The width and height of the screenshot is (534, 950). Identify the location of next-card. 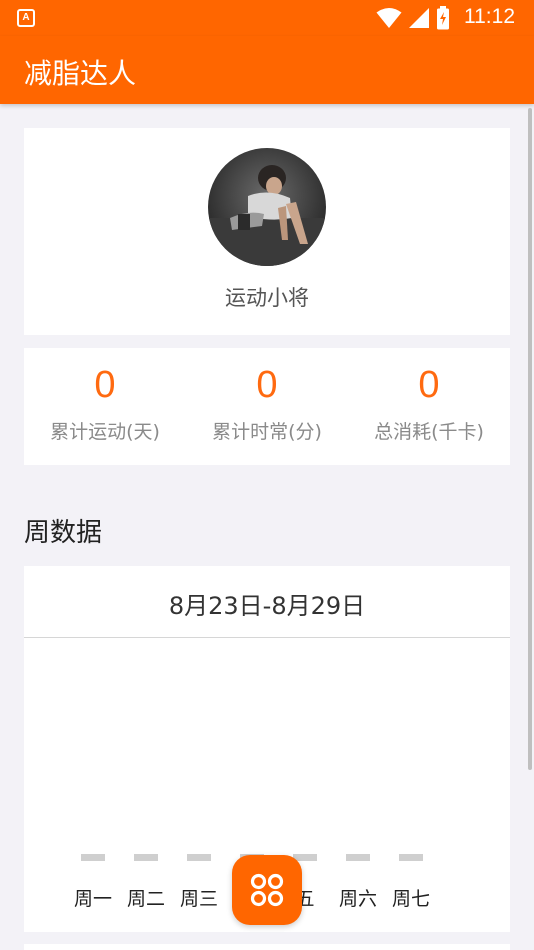
(267, 947).